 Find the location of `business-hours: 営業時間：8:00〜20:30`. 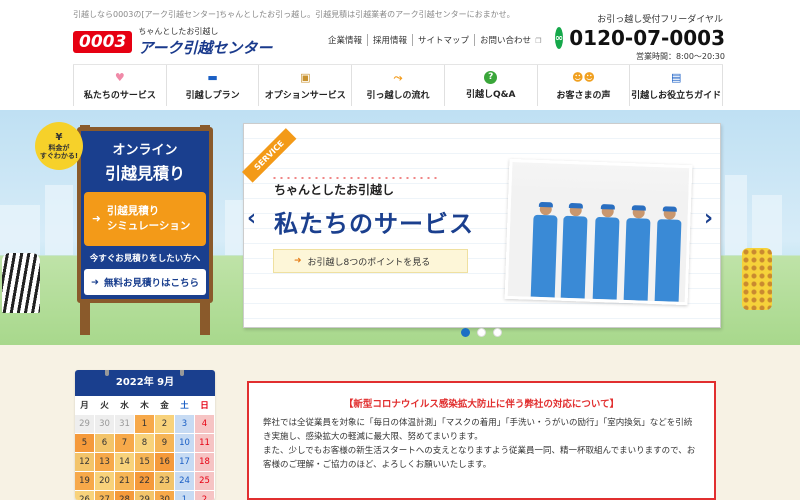

business-hours: 営業時間：8:00〜20:30 is located at coordinates (680, 56).